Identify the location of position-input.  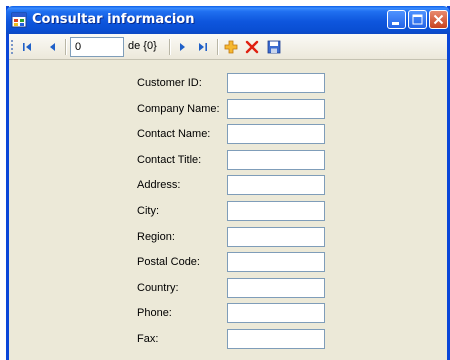
(97, 47).